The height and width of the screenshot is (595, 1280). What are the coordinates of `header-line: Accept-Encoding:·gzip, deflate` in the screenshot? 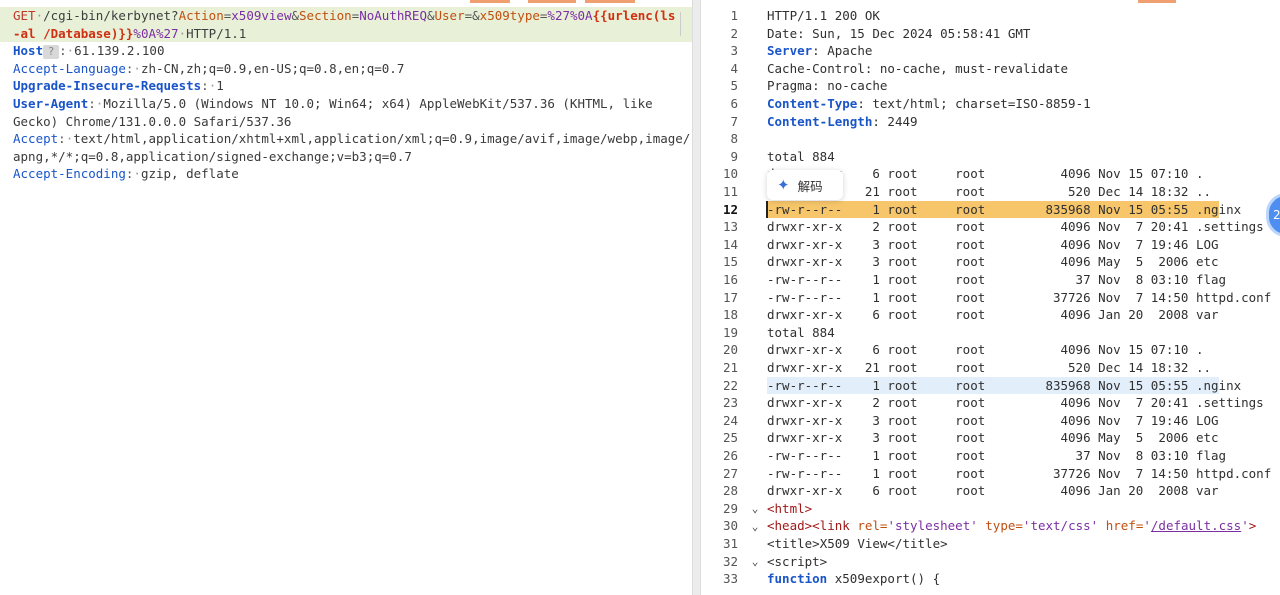 It's located at (126, 174).